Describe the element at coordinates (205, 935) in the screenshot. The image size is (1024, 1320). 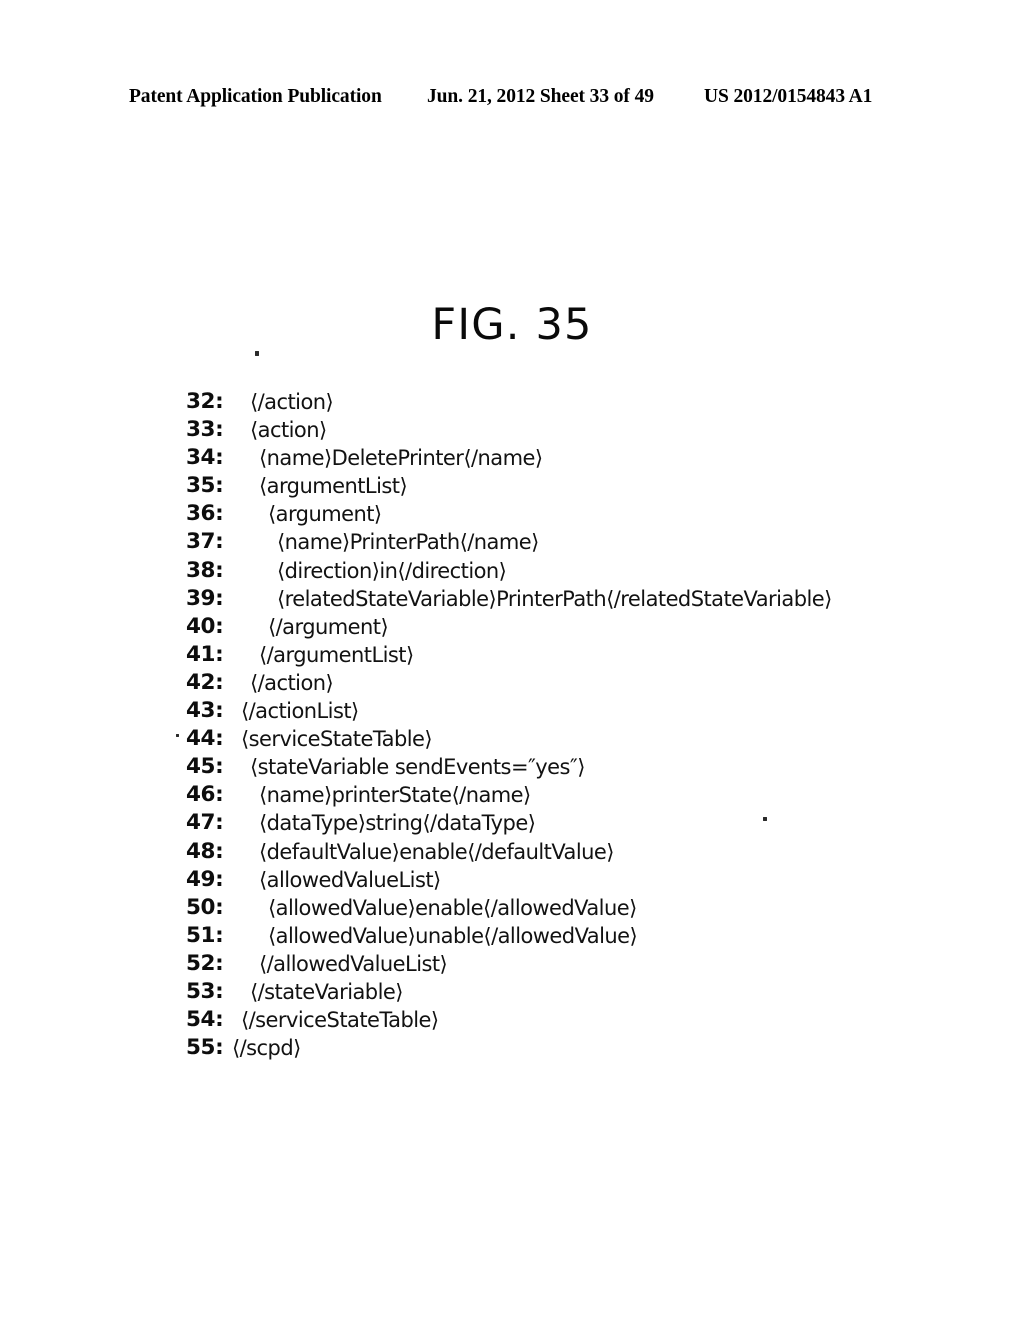
I see `line-number: 51:` at that location.